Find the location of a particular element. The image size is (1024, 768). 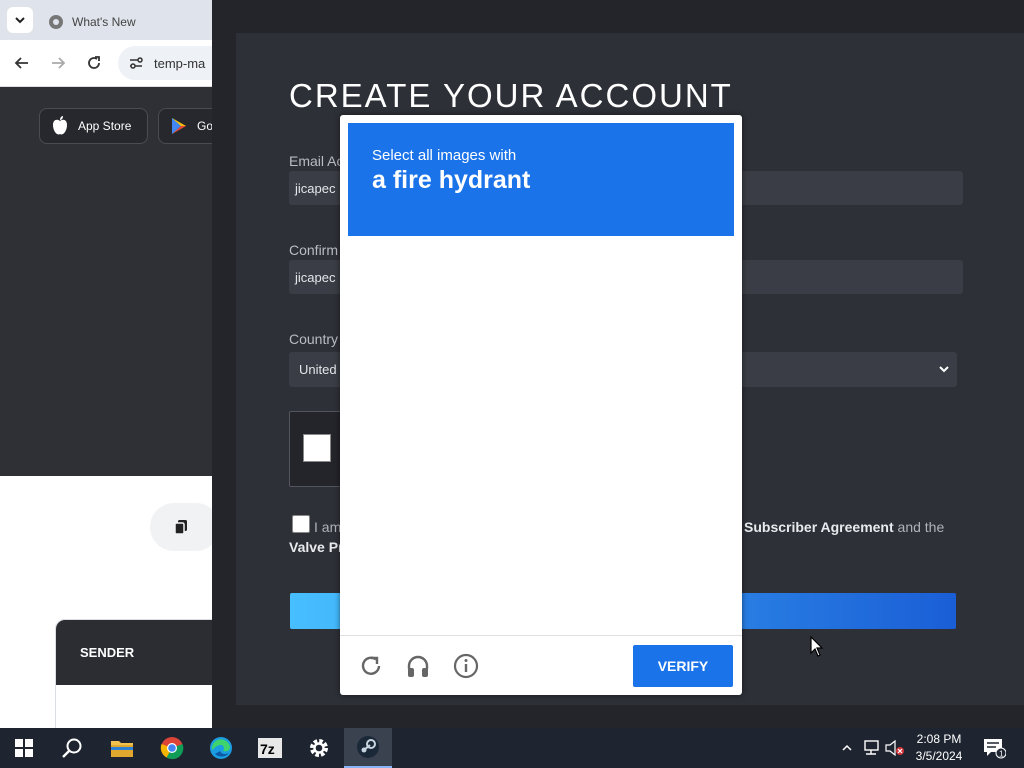

google-play-icon is located at coordinates (179, 126).